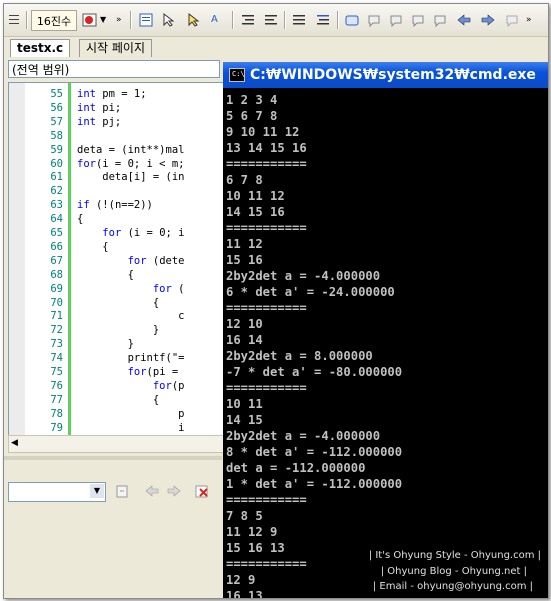  Describe the element at coordinates (114, 69) in the screenshot. I see `scope-dropdown: (전역 범위)` at that location.